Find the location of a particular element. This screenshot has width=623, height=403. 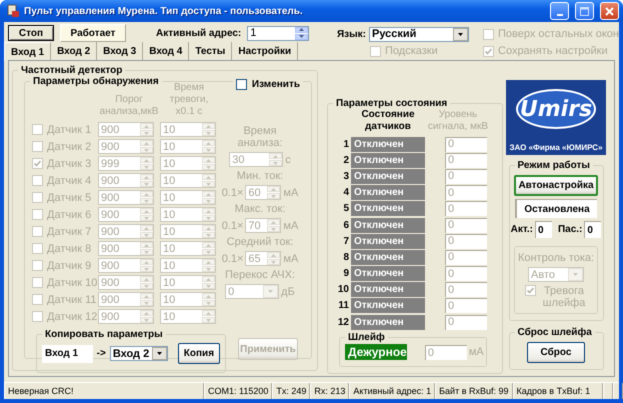

language-label: Язык: is located at coordinates (351, 34).